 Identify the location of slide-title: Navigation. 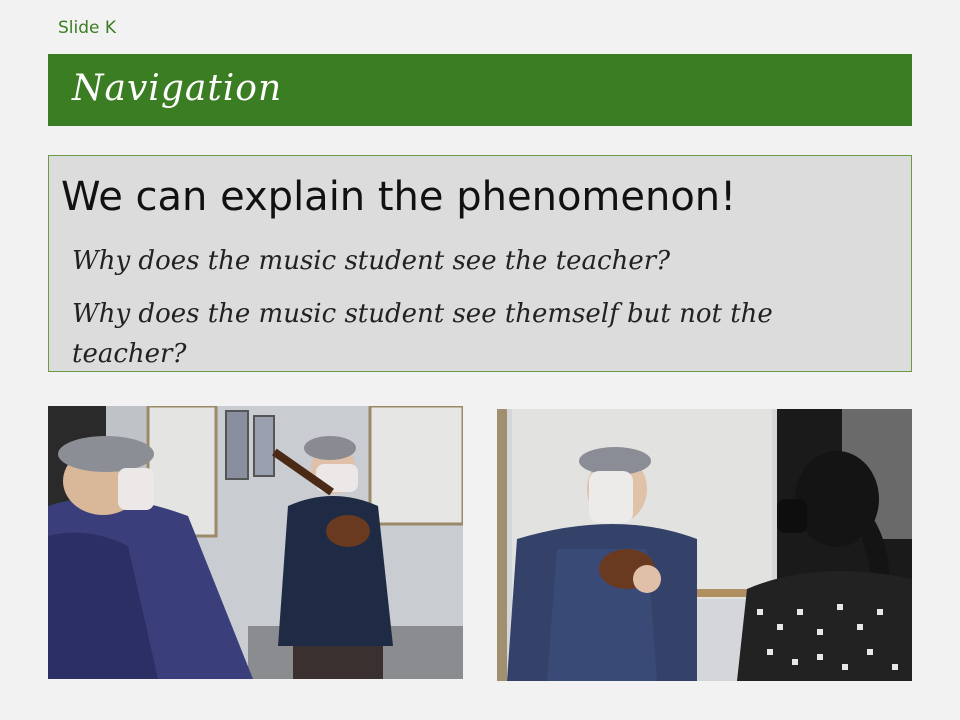
(177, 88).